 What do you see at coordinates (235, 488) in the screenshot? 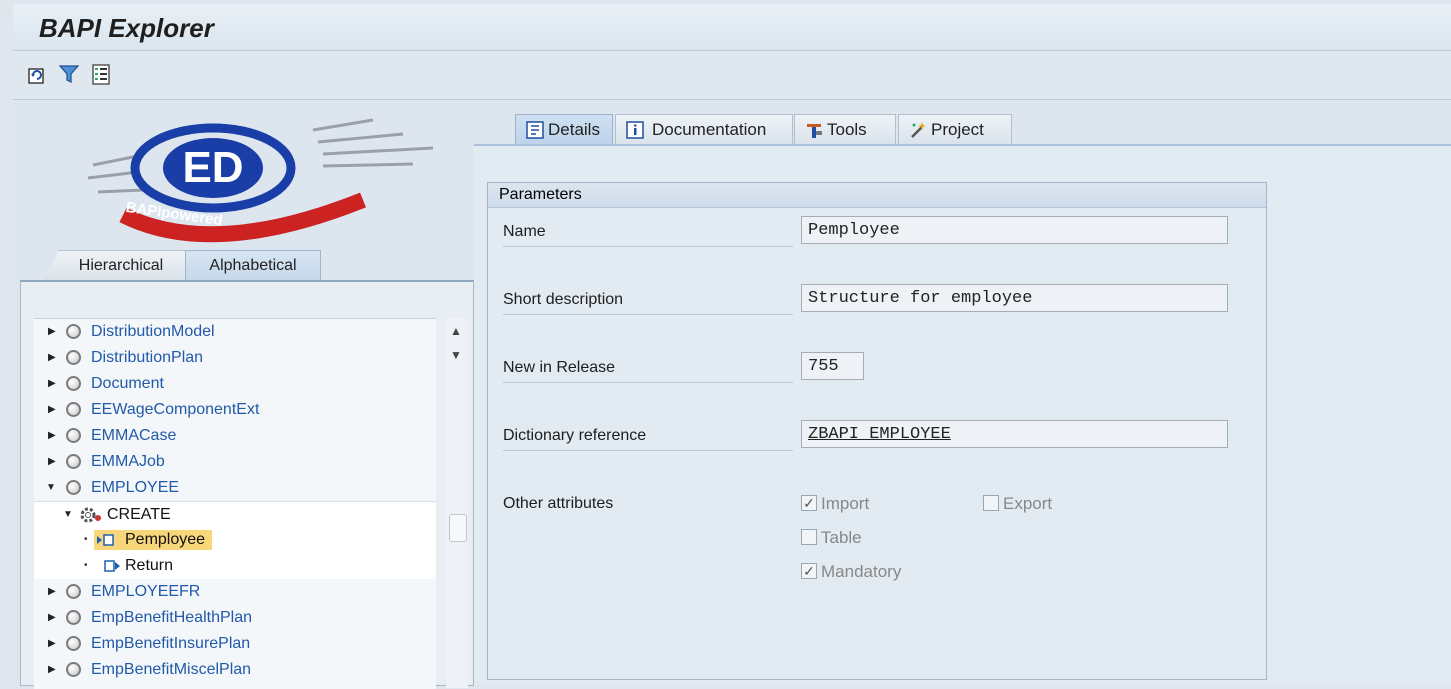
I see `tree-node: ▼ EMPLOYEE` at bounding box center [235, 488].